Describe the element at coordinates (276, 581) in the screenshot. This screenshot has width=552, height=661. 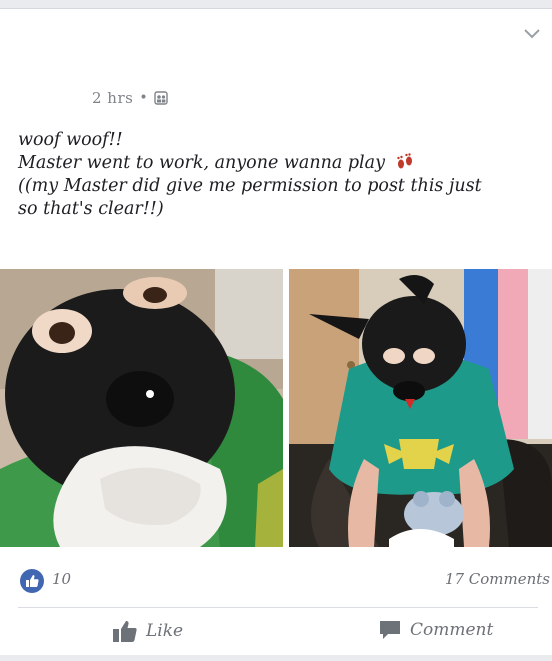
I see `reaction-stats: 10 17 Comments` at that location.